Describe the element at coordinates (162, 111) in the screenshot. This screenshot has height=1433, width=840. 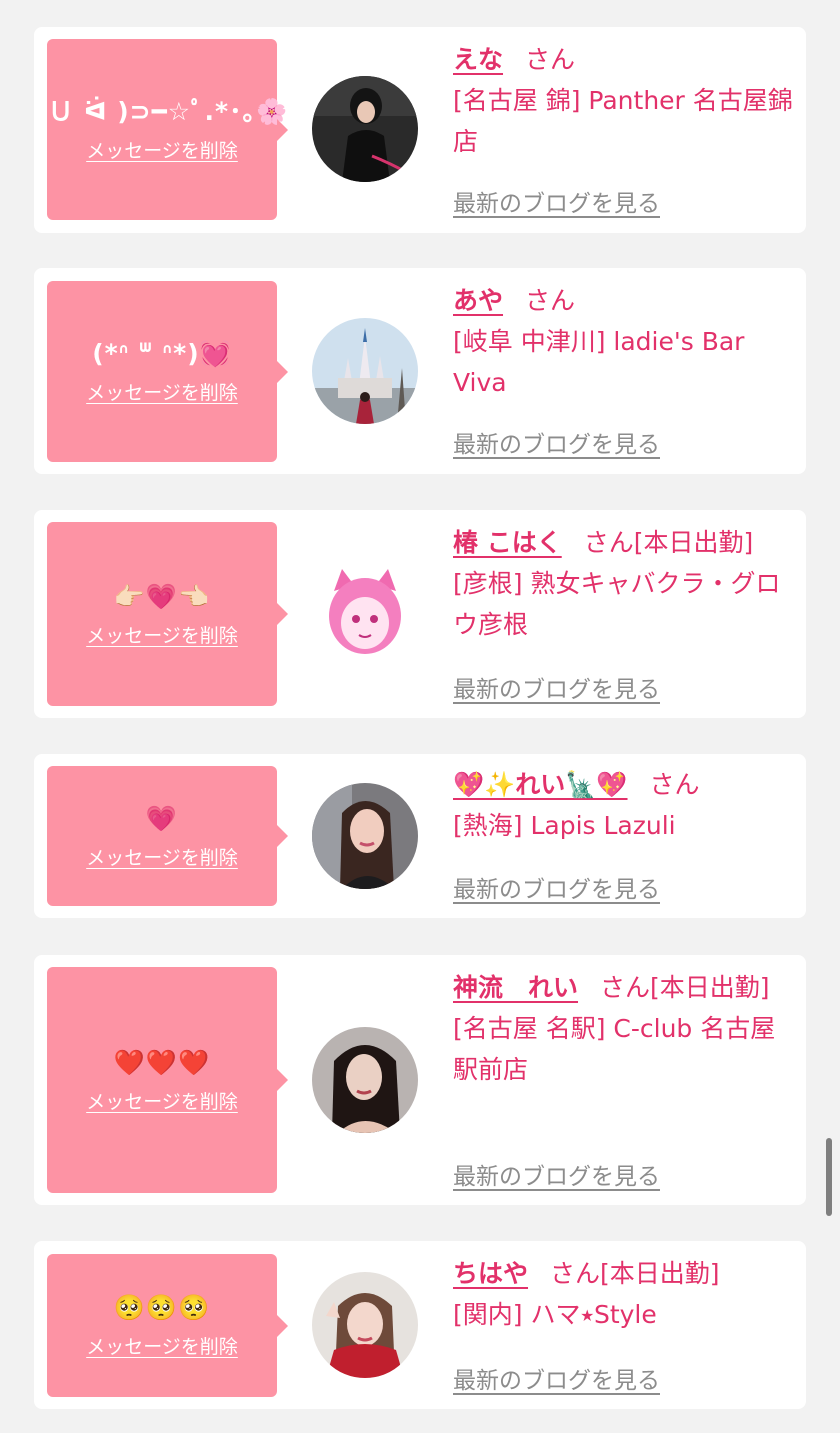
I see `message-text: (Ｕ ᐛ )⊃━☆ﾟ.*･｡🌸` at that location.